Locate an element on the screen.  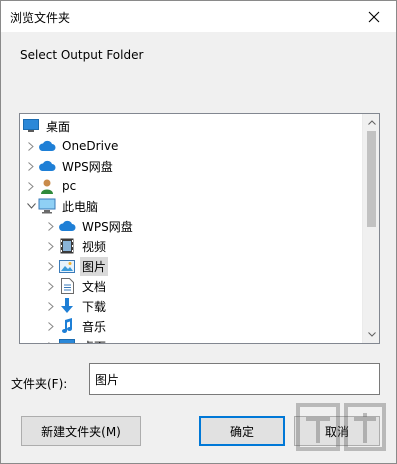
new-folder-button: 新建文件夹(M) is located at coordinates (81, 431).